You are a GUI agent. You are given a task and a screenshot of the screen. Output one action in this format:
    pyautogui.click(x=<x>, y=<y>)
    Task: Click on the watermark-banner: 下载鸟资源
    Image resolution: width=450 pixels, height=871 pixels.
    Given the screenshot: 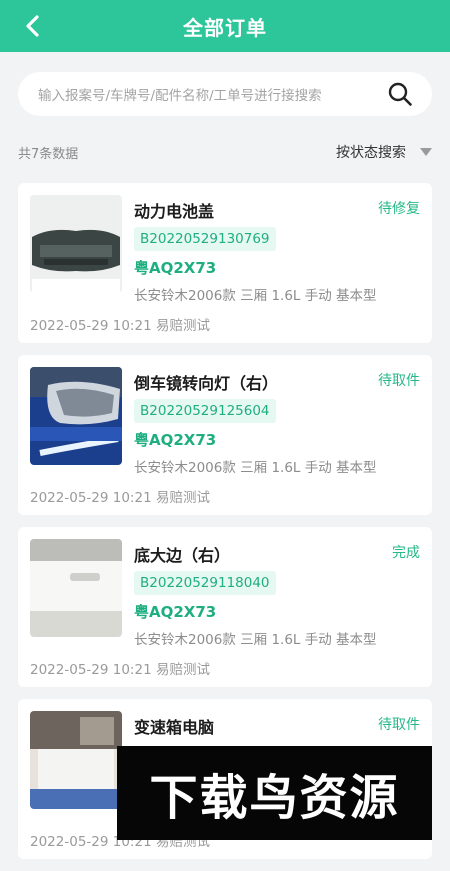 What is the action you would take?
    pyautogui.click(x=274, y=793)
    